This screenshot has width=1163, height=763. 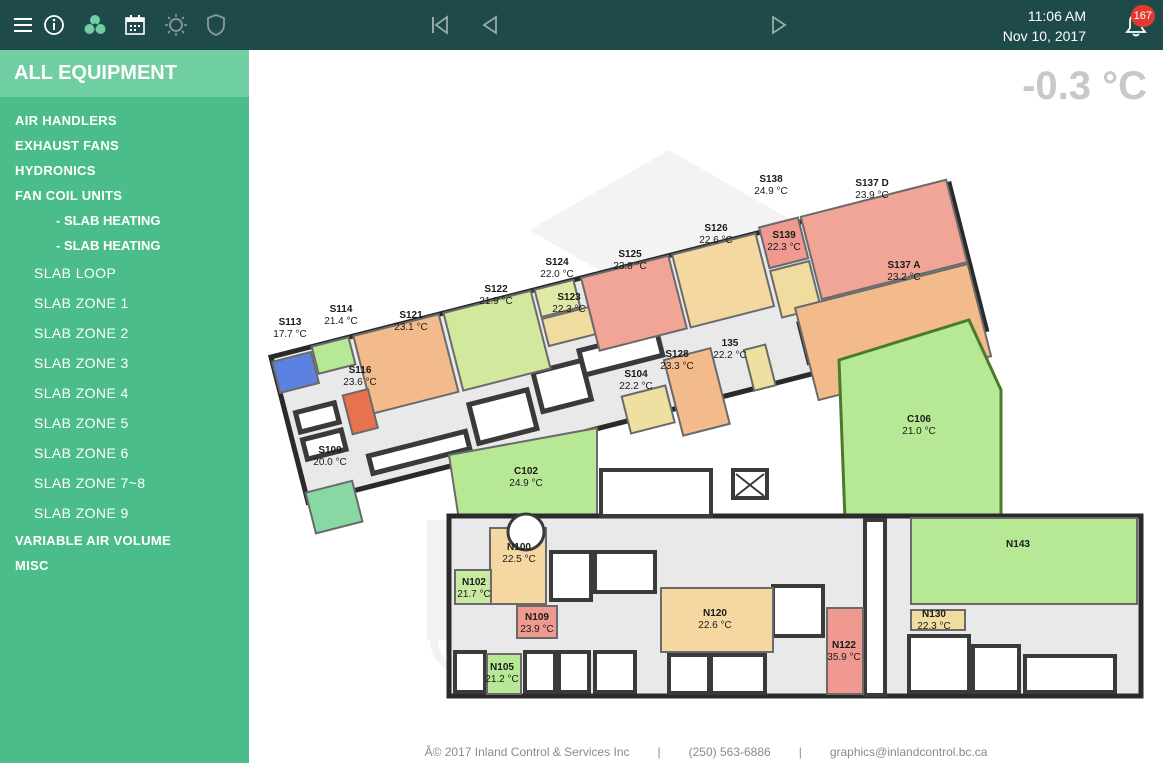 I want to click on room-name-label: C102, so click(x=526, y=471).